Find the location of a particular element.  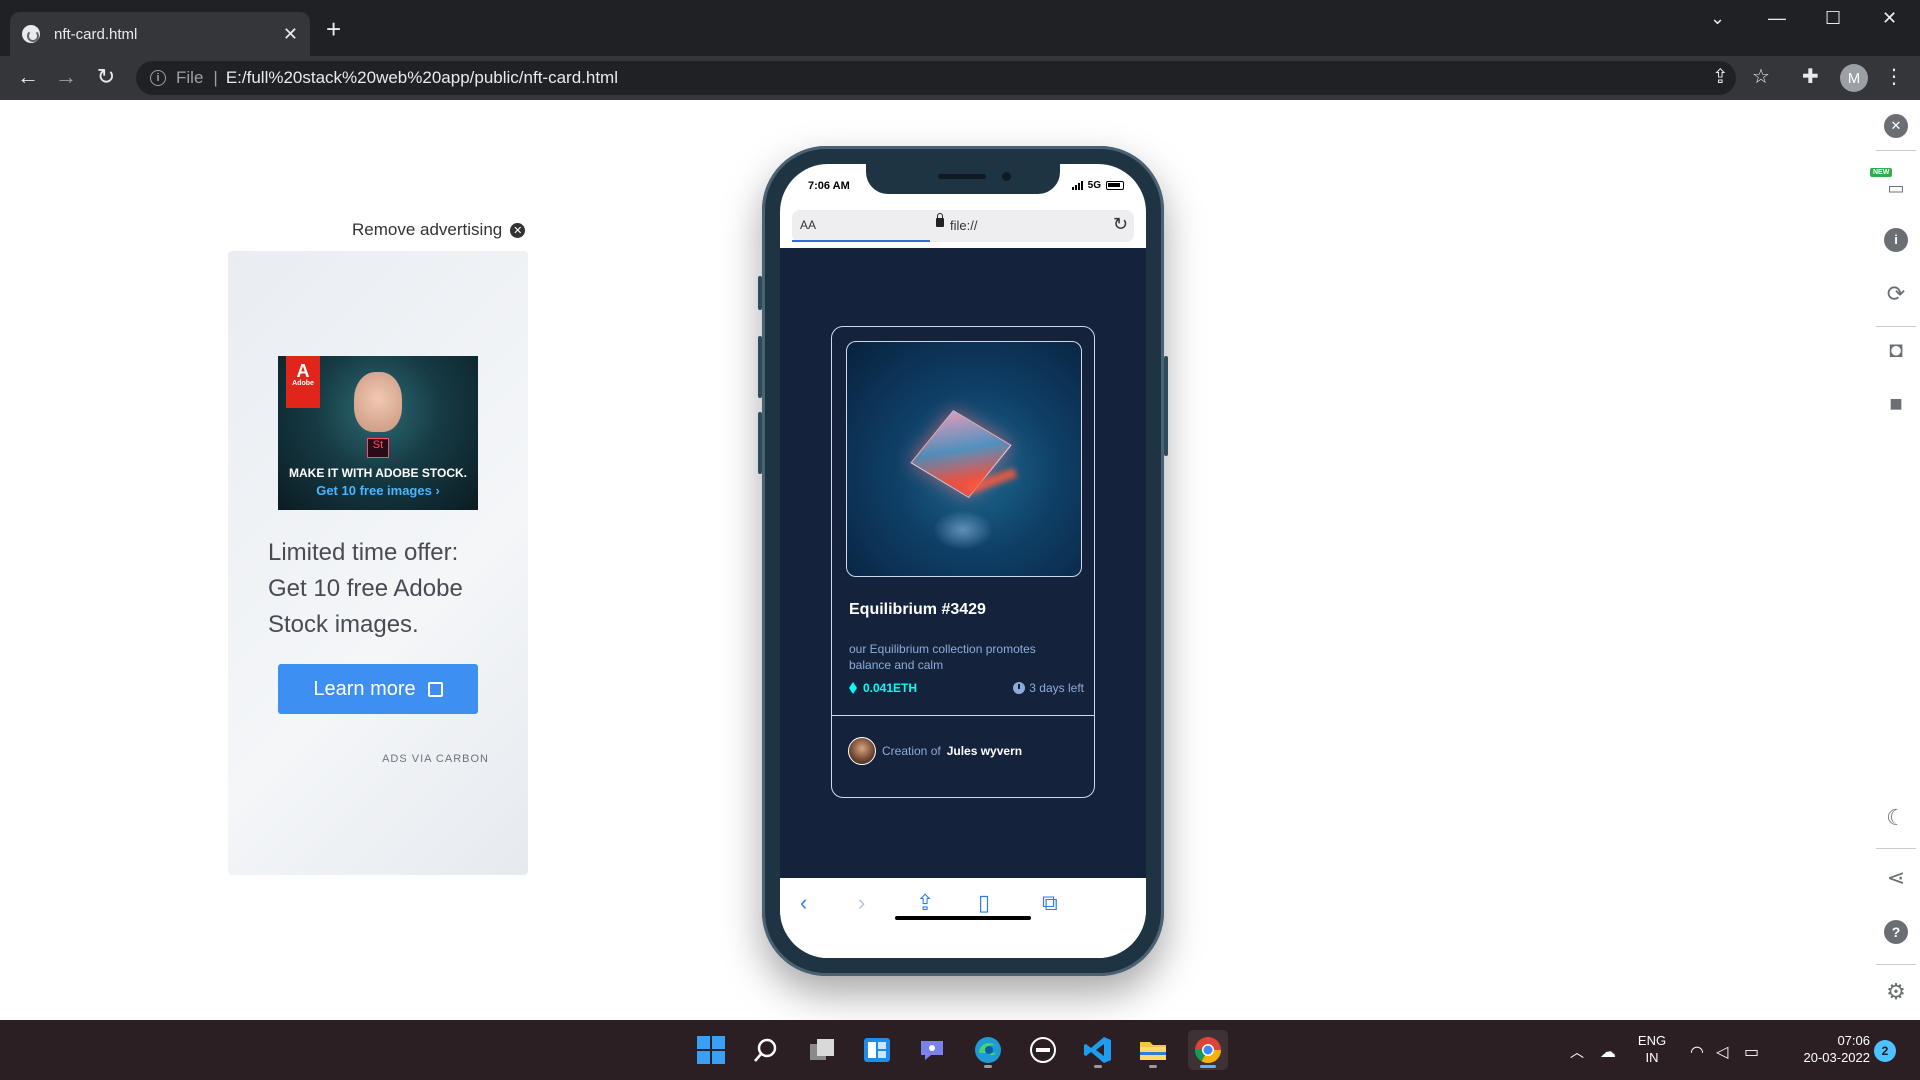

file-explorer-button is located at coordinates (1153, 1050).